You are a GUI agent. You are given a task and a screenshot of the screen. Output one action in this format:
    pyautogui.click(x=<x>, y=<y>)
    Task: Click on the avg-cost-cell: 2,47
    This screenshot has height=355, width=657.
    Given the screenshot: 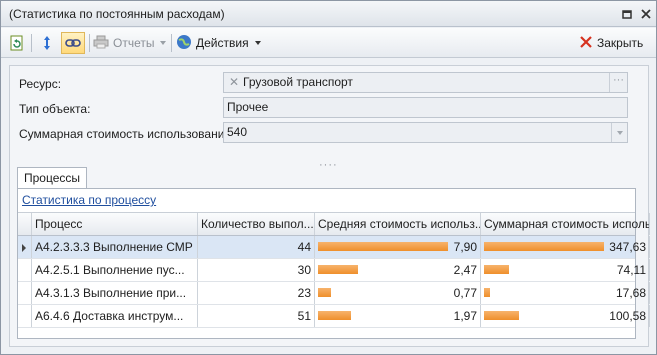 What is the action you would take?
    pyautogui.click(x=398, y=270)
    